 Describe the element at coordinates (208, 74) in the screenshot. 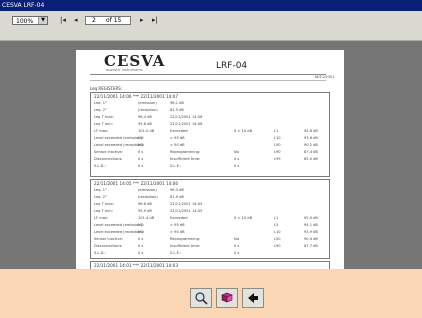

I see `header-divider` at that location.